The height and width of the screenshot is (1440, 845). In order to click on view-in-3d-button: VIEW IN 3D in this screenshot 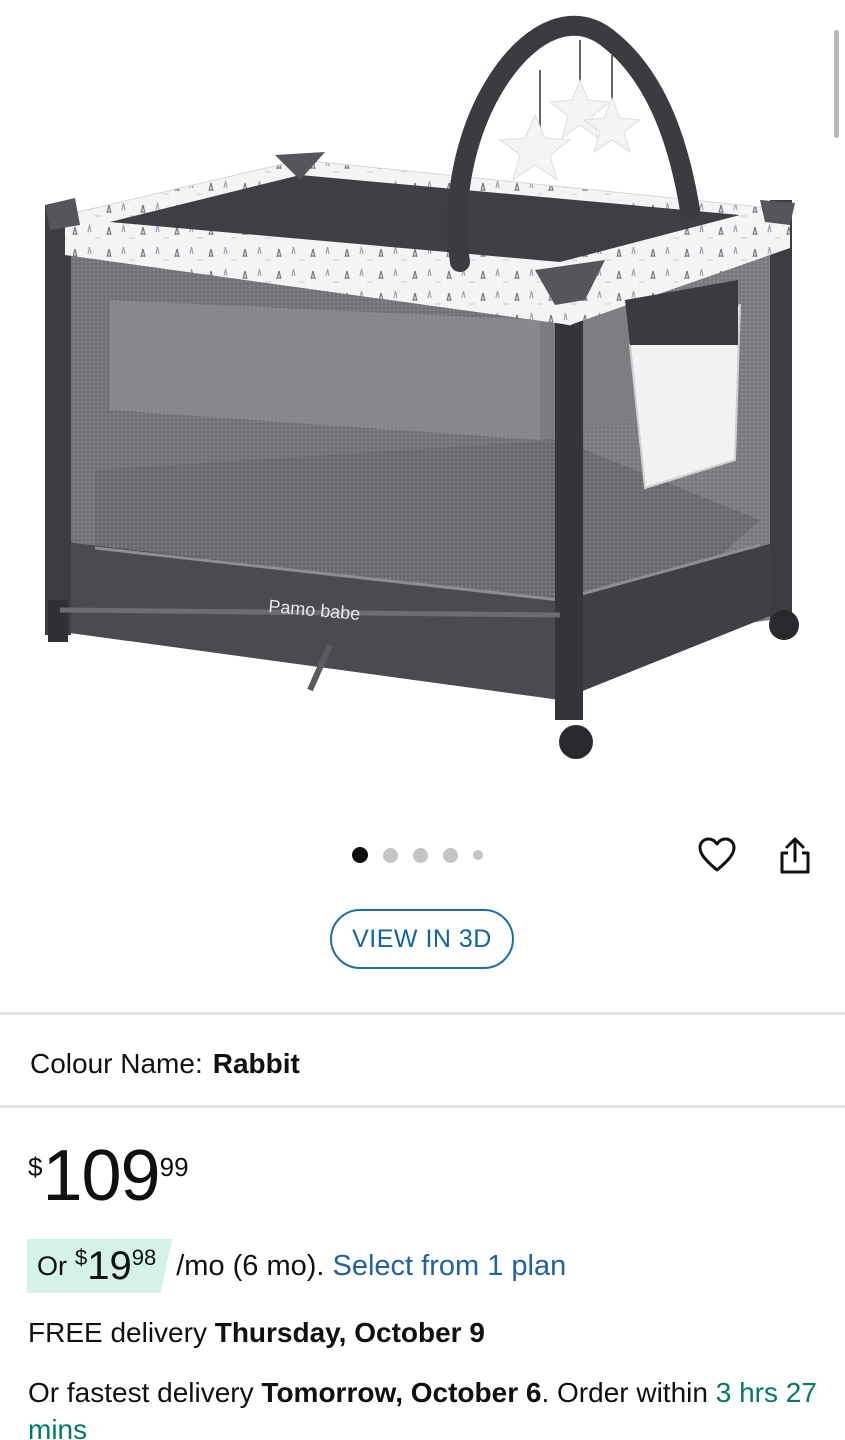, I will do `click(422, 939)`.